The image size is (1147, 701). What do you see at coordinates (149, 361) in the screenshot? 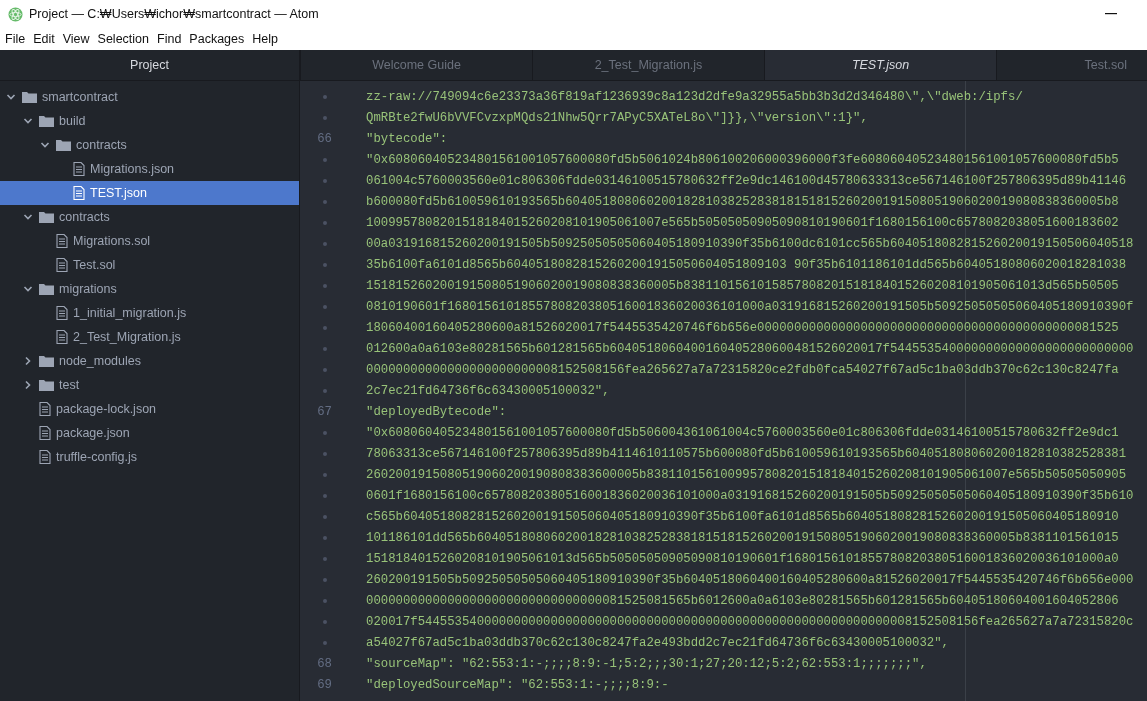
I see `tree-item: node_modules` at bounding box center [149, 361].